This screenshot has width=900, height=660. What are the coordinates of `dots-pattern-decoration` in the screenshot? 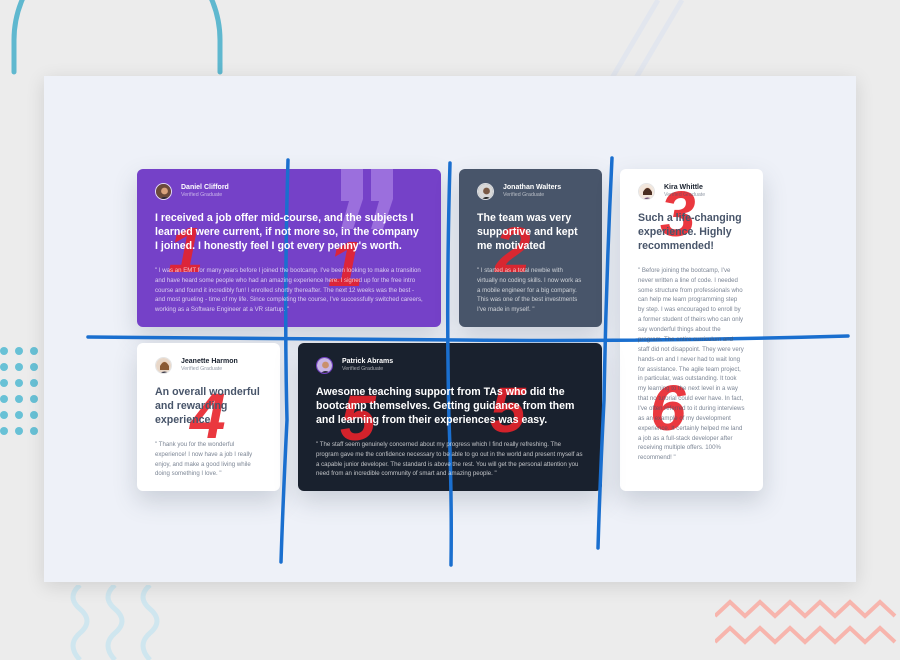 It's located at (19, 391).